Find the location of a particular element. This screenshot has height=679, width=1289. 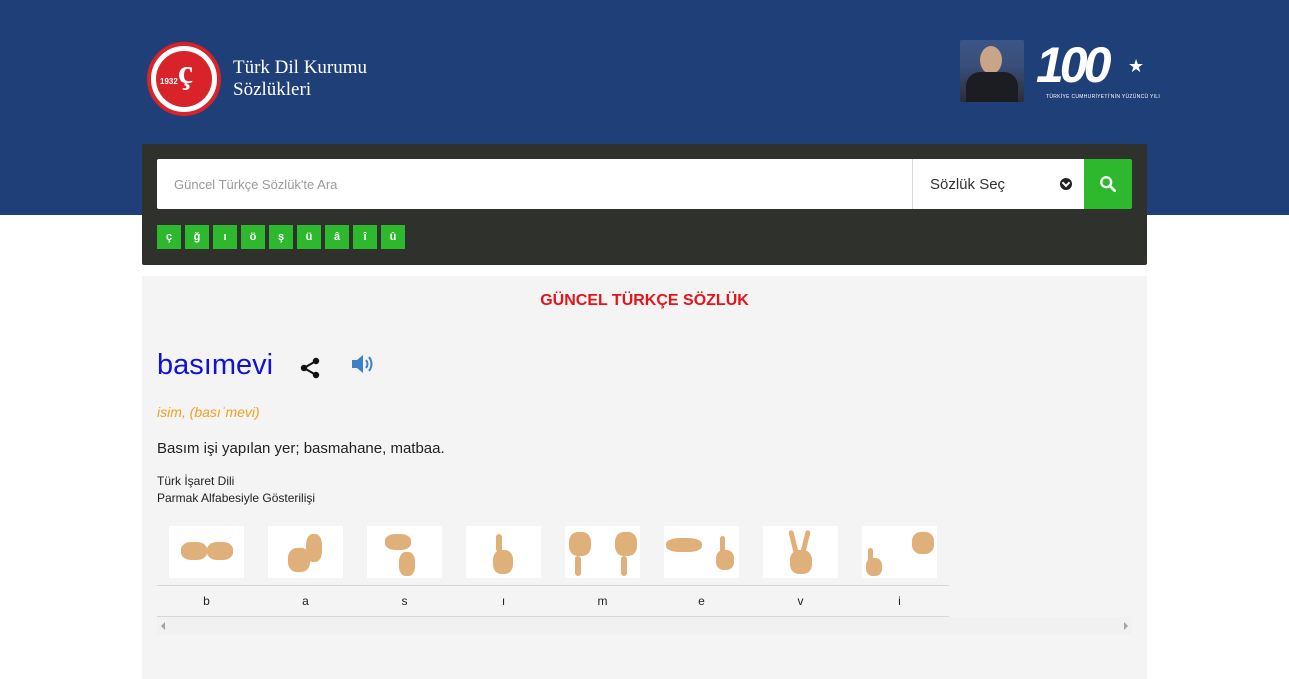

char-button: ü is located at coordinates (309, 237).